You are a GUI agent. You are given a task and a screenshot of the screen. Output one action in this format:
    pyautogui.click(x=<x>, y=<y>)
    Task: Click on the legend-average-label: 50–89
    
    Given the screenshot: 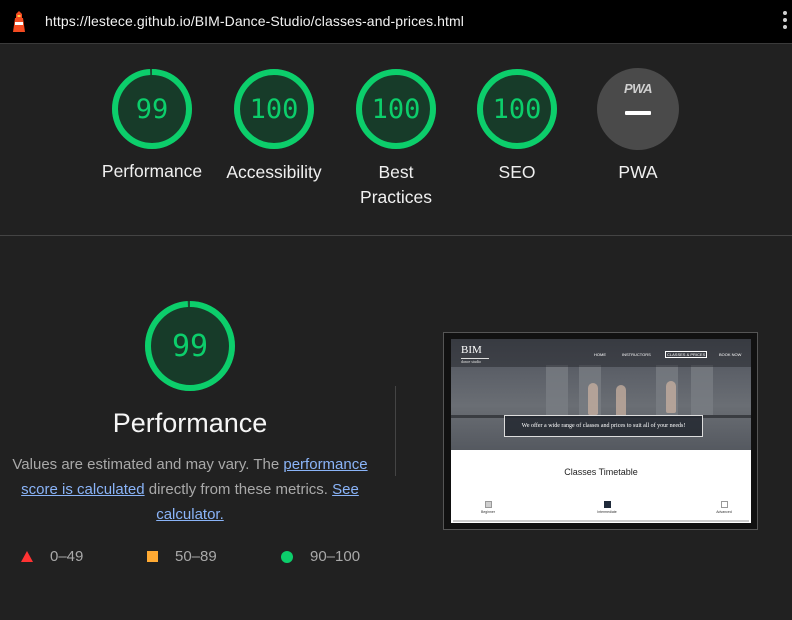 What is the action you would take?
    pyautogui.click(x=196, y=556)
    